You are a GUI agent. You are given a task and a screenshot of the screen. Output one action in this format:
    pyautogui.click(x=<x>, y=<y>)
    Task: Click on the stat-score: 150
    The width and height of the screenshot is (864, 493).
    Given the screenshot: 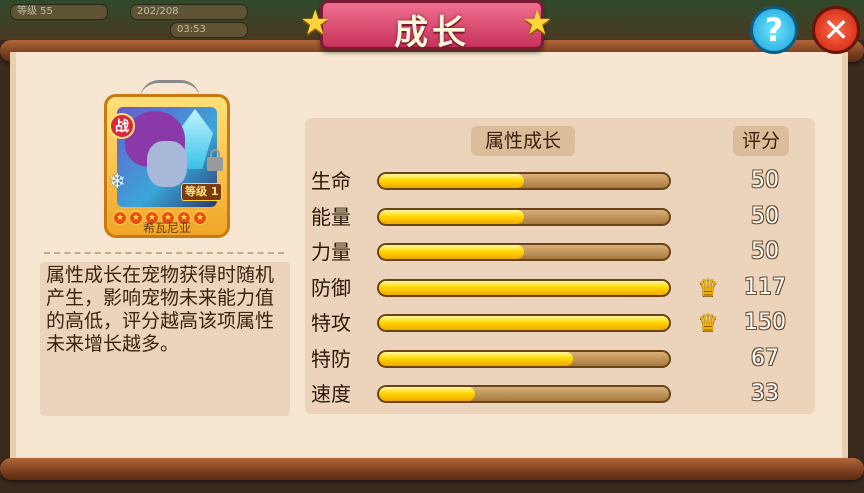 What is the action you would take?
    pyautogui.click(x=765, y=322)
    